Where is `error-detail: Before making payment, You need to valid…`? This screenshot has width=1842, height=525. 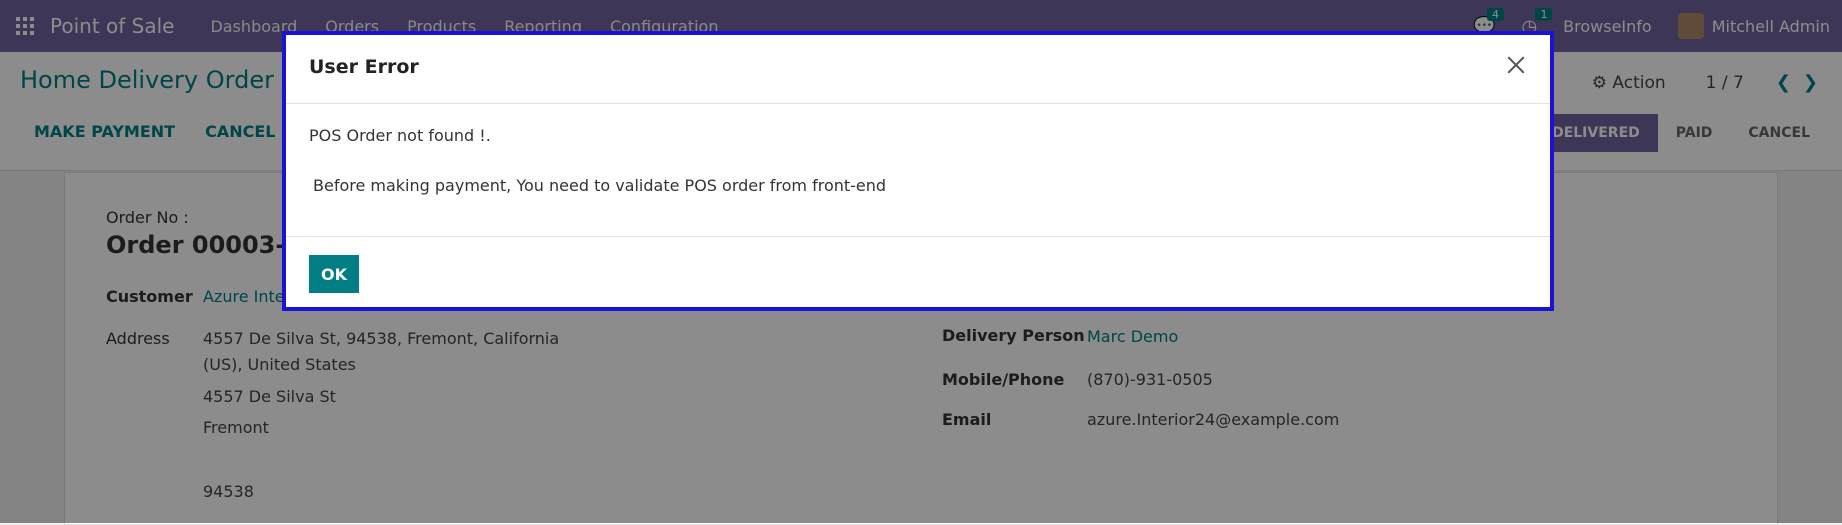
error-detail: Before making payment, You need to valid… is located at coordinates (600, 185).